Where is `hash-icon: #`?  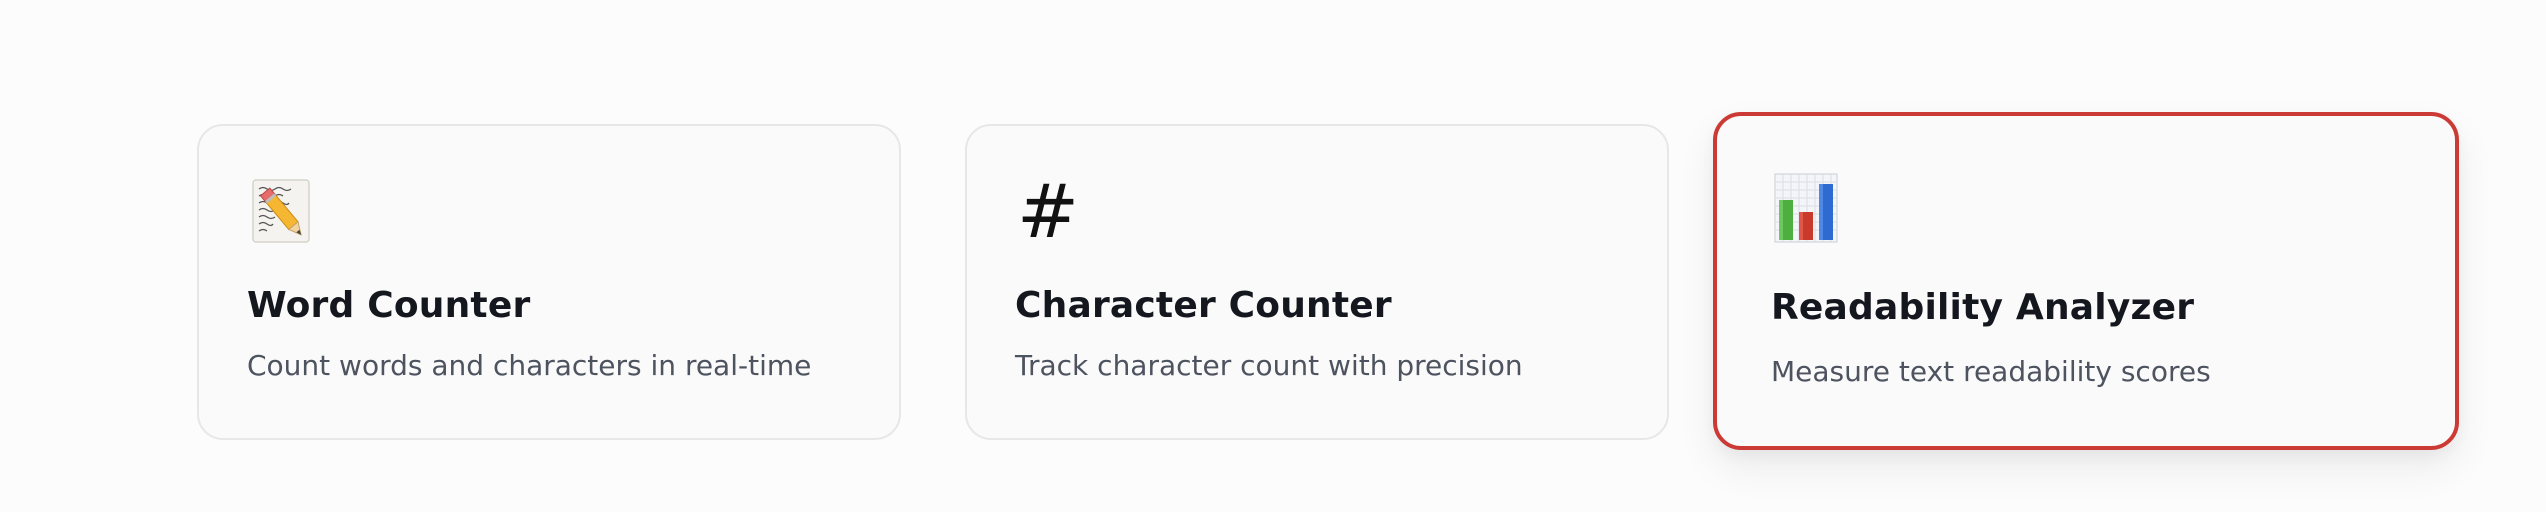 hash-icon: # is located at coordinates (1051, 212).